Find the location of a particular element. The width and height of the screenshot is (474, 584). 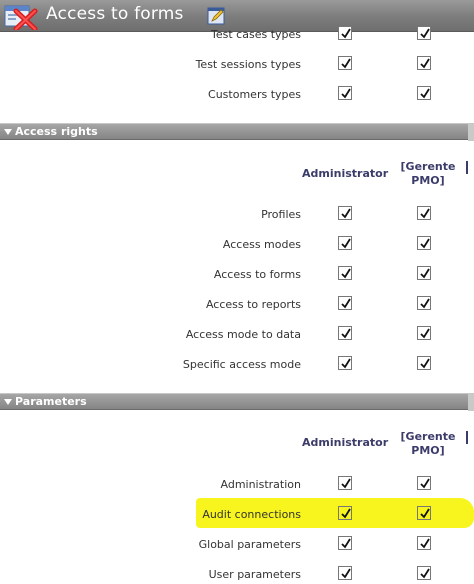

list-item: User parameters is located at coordinates (237, 572).